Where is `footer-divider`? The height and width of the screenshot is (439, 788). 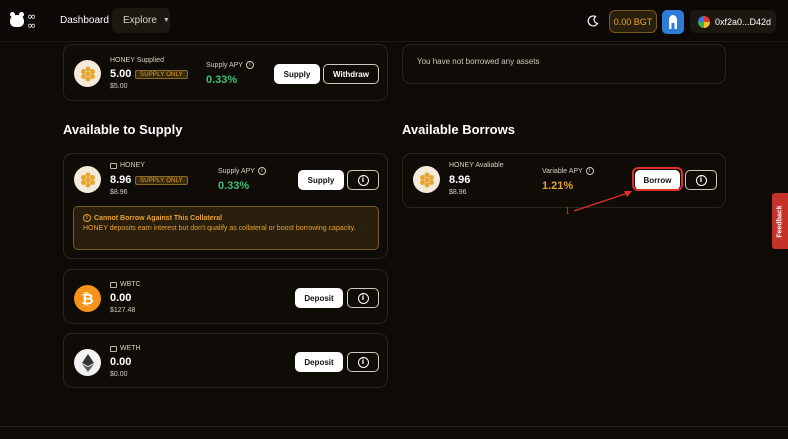
footer-divider is located at coordinates (394, 426).